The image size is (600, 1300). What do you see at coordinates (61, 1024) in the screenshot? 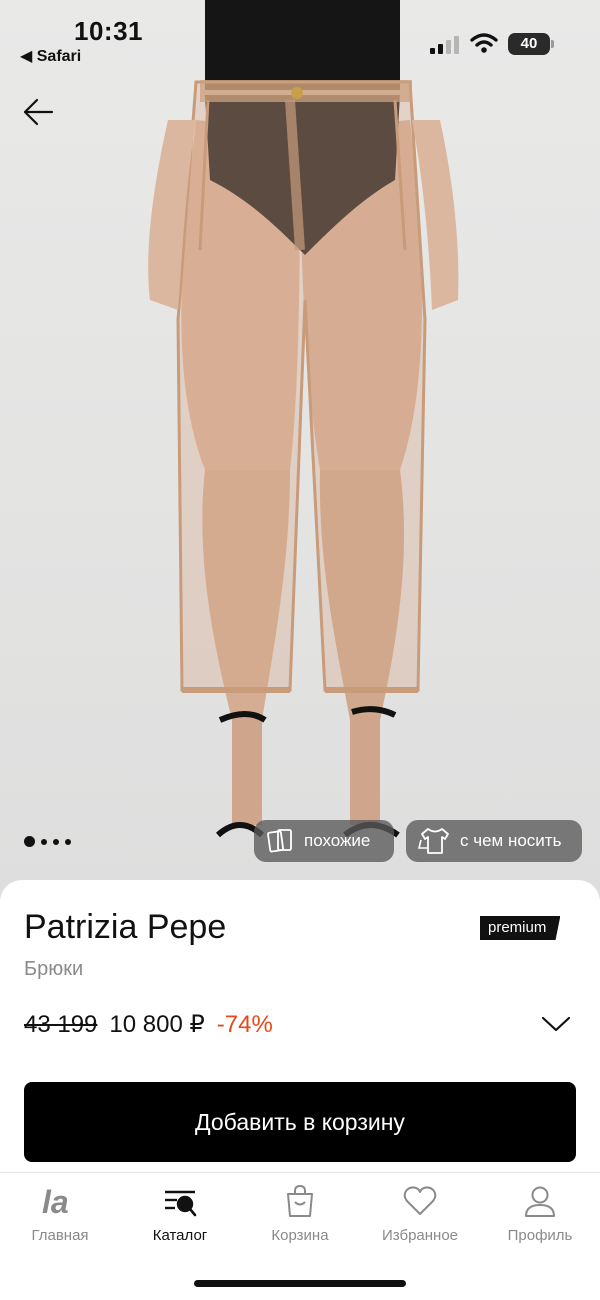
I see `old-price: 43 199` at bounding box center [61, 1024].